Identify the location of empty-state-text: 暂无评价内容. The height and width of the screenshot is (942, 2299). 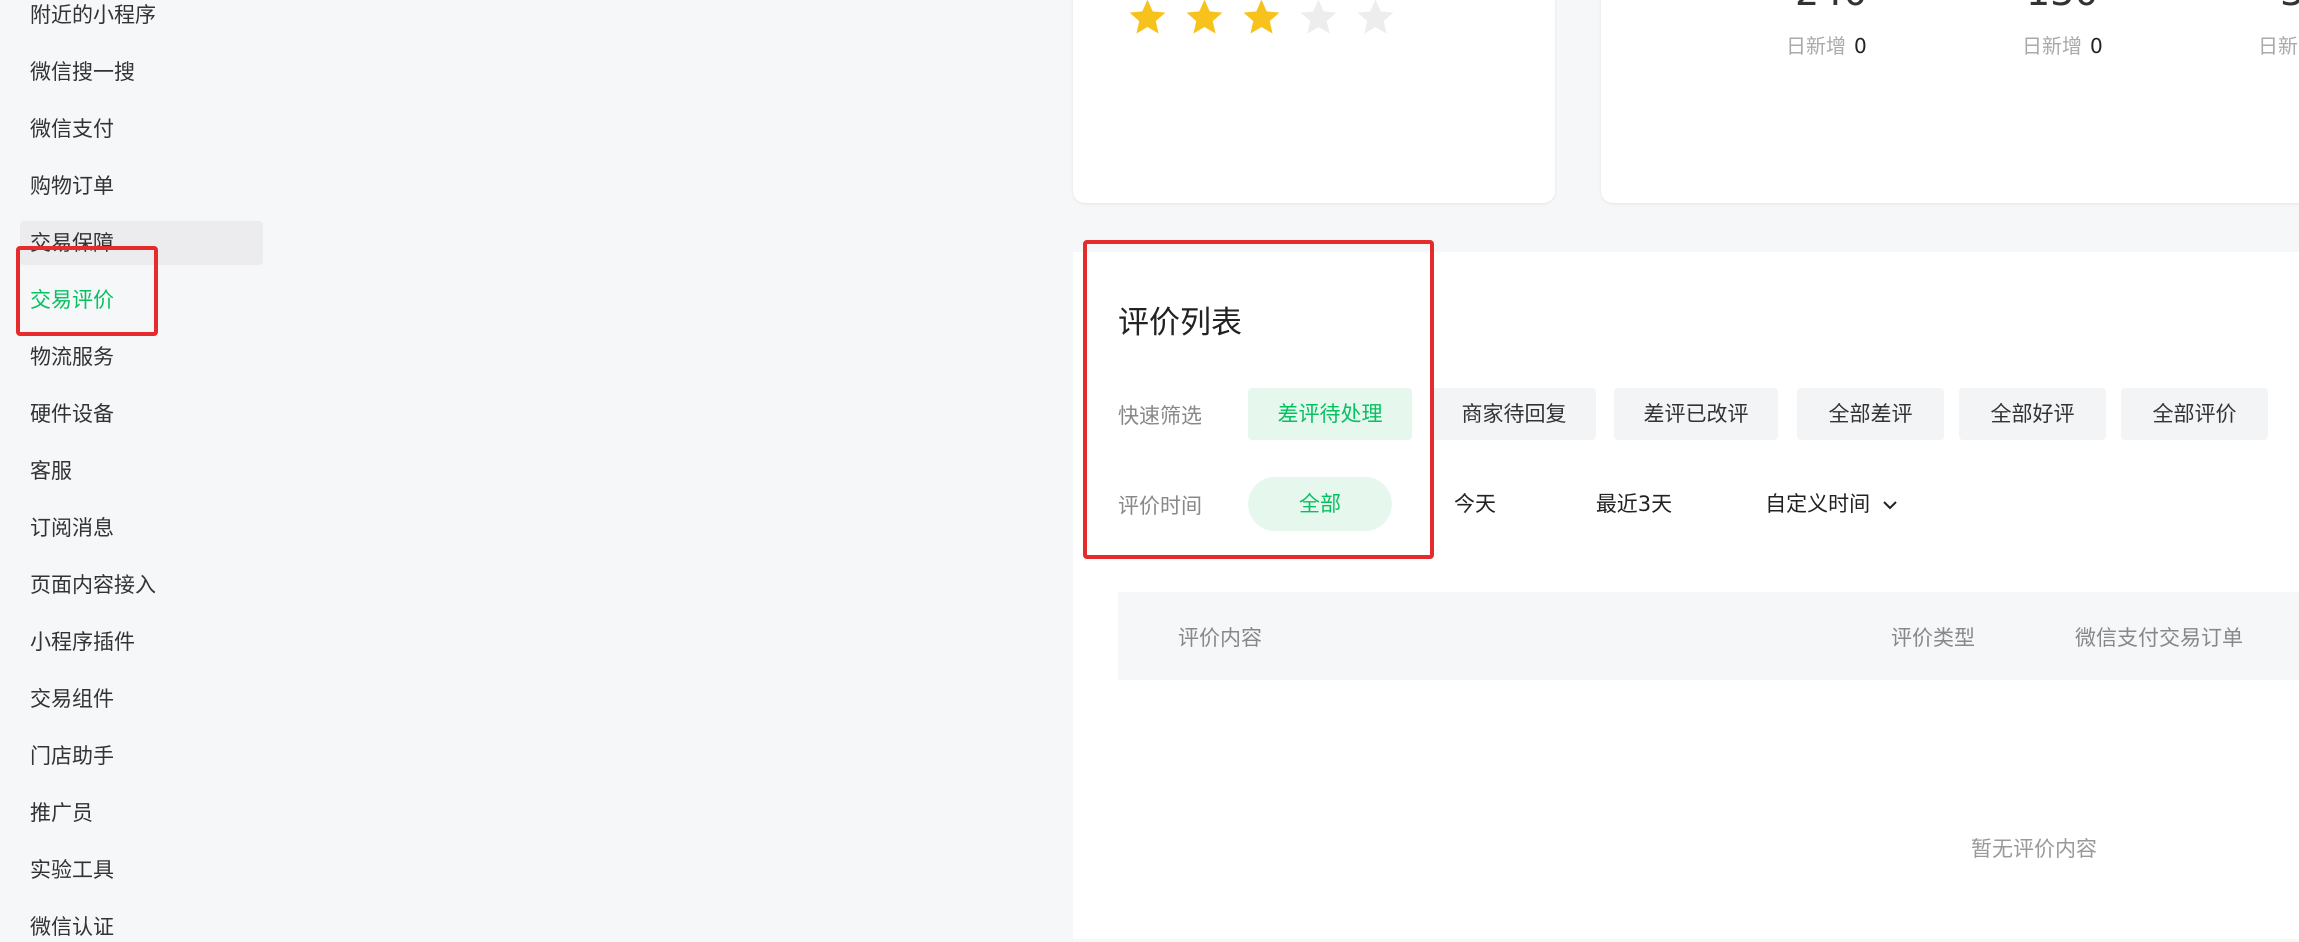
(2034, 849).